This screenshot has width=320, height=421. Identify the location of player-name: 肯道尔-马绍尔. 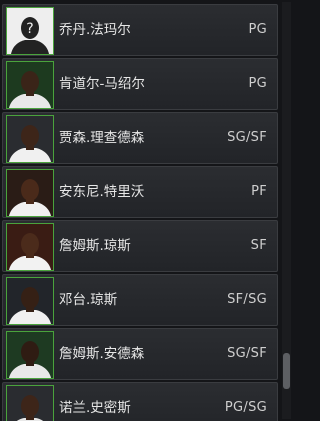
(102, 84).